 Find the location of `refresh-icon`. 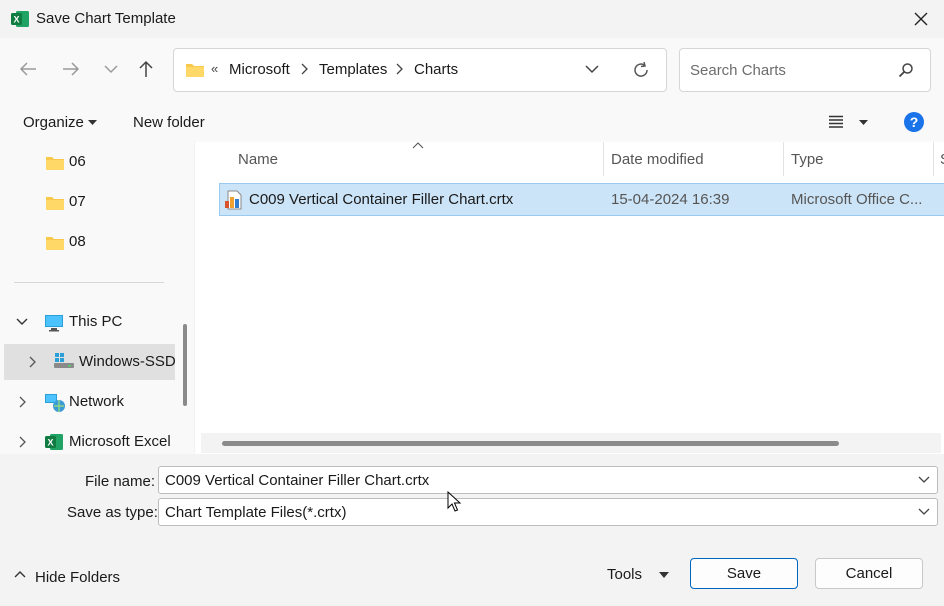

refresh-icon is located at coordinates (641, 70).